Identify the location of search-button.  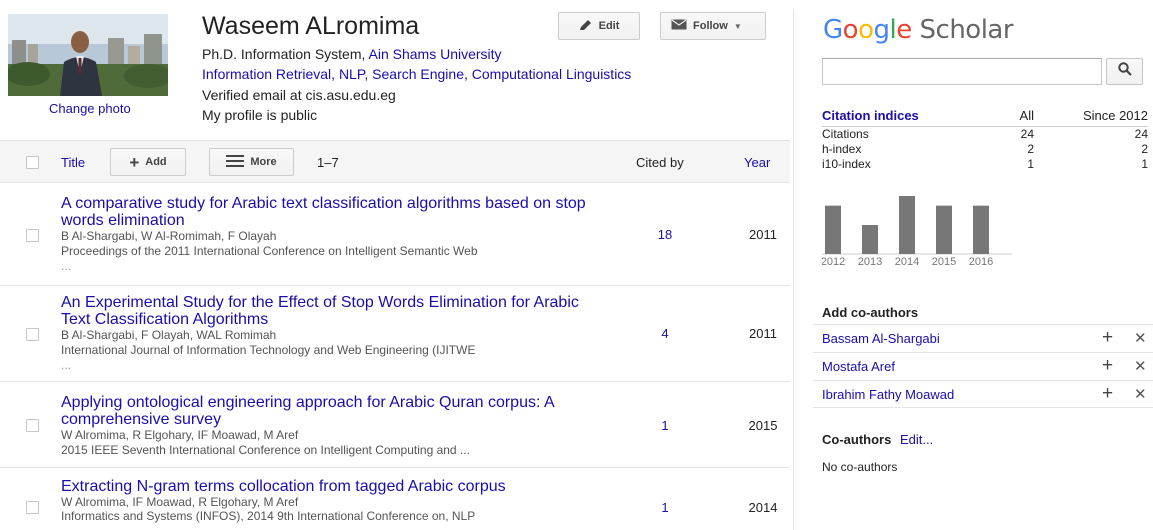
(1124, 71).